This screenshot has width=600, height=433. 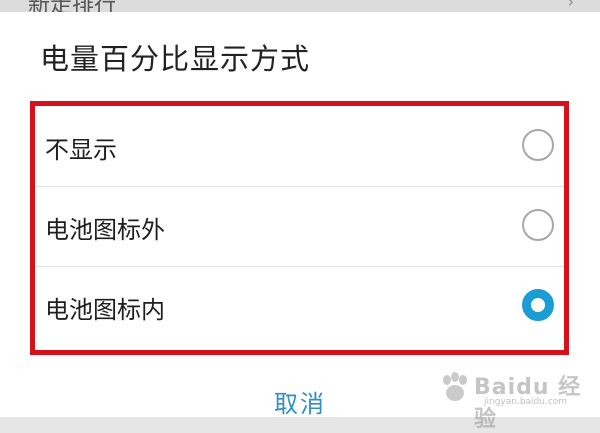 What do you see at coordinates (570, 5) in the screenshot?
I see `chevron-right-icon: ›` at bounding box center [570, 5].